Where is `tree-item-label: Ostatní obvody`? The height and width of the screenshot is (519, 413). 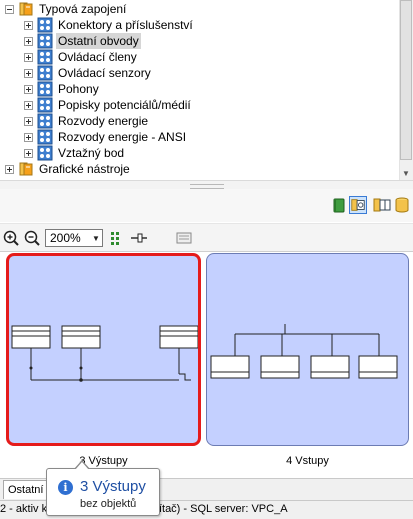 tree-item-label: Ostatní obvody is located at coordinates (98, 41).